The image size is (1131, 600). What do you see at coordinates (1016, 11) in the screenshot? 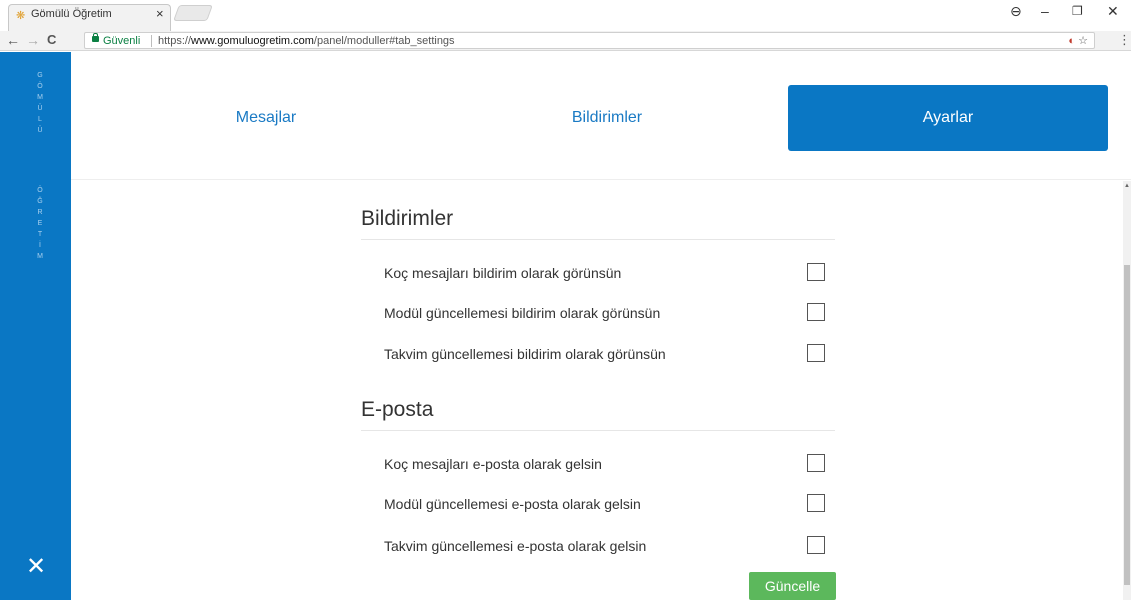
I see `account-icon: ⊖` at bounding box center [1016, 11].